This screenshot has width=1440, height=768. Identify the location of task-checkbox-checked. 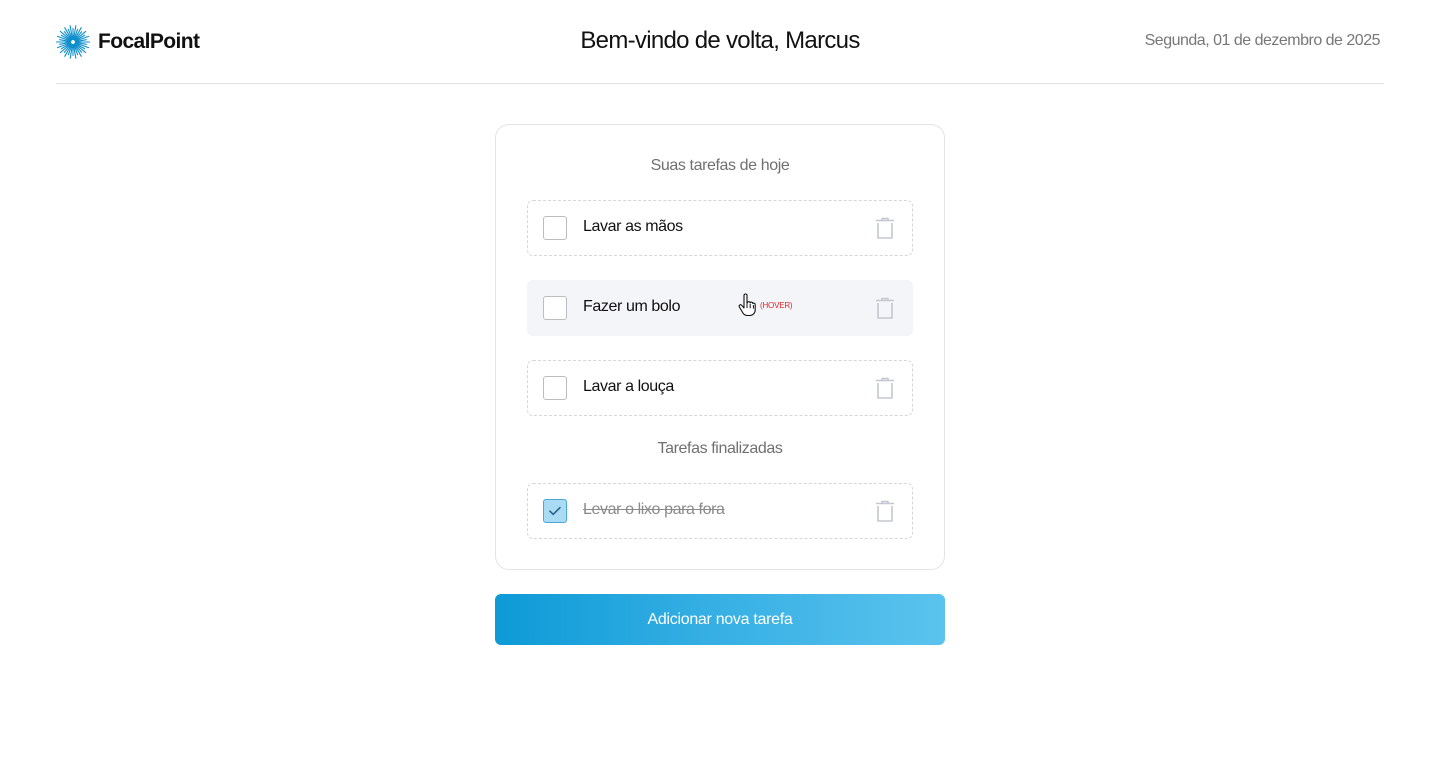
(555, 511).